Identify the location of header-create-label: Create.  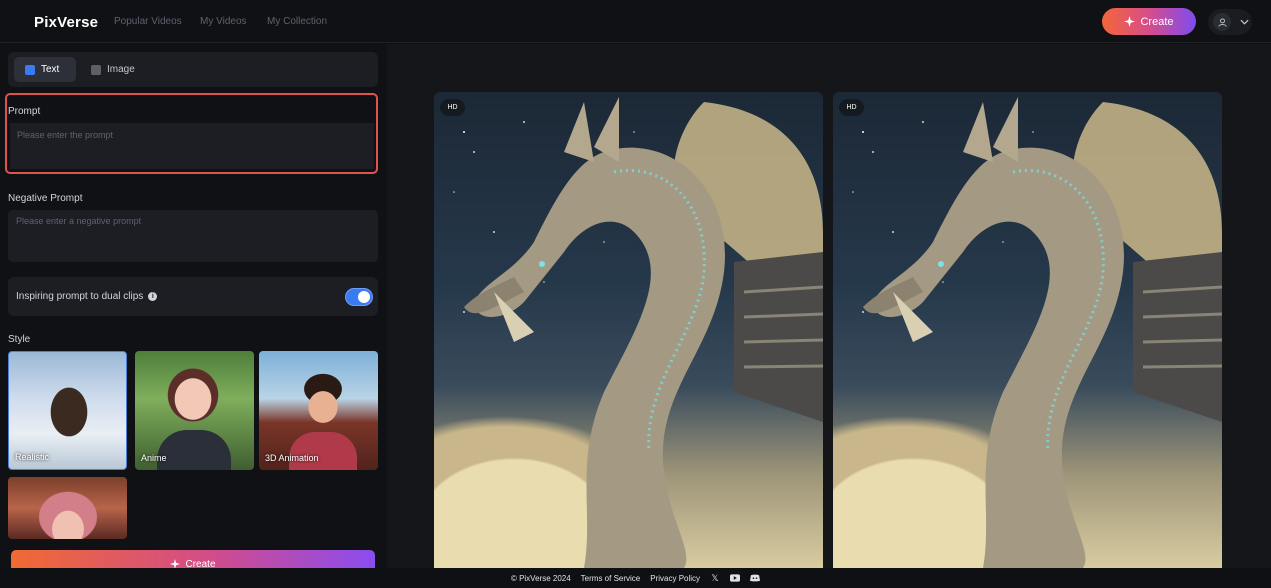
(1157, 21).